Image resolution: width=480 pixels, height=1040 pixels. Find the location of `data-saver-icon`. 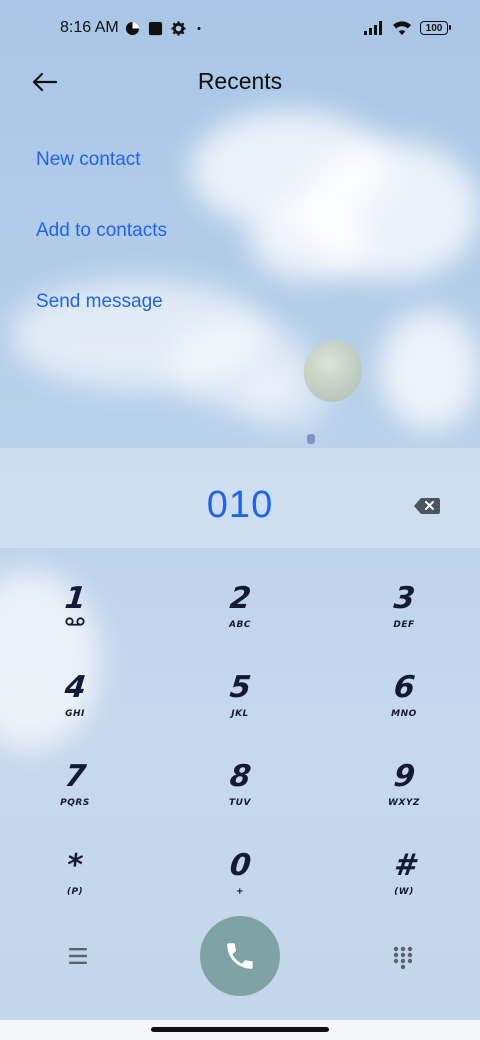

data-saver-icon is located at coordinates (132, 28).